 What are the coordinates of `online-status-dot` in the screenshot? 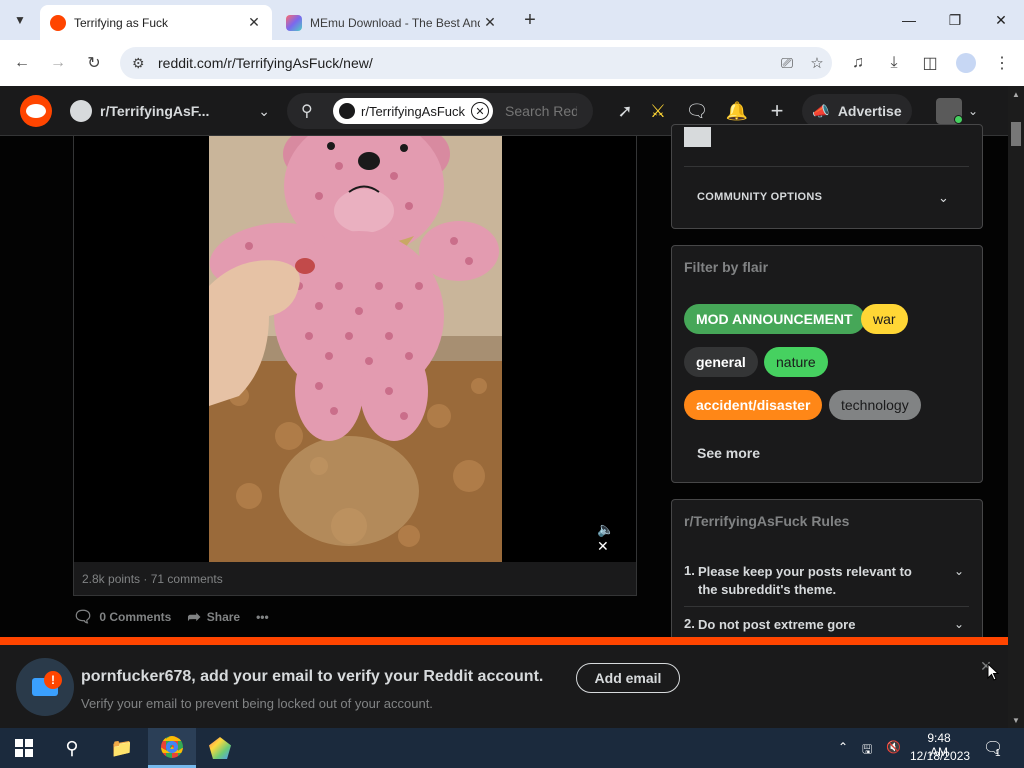 It's located at (958, 119).